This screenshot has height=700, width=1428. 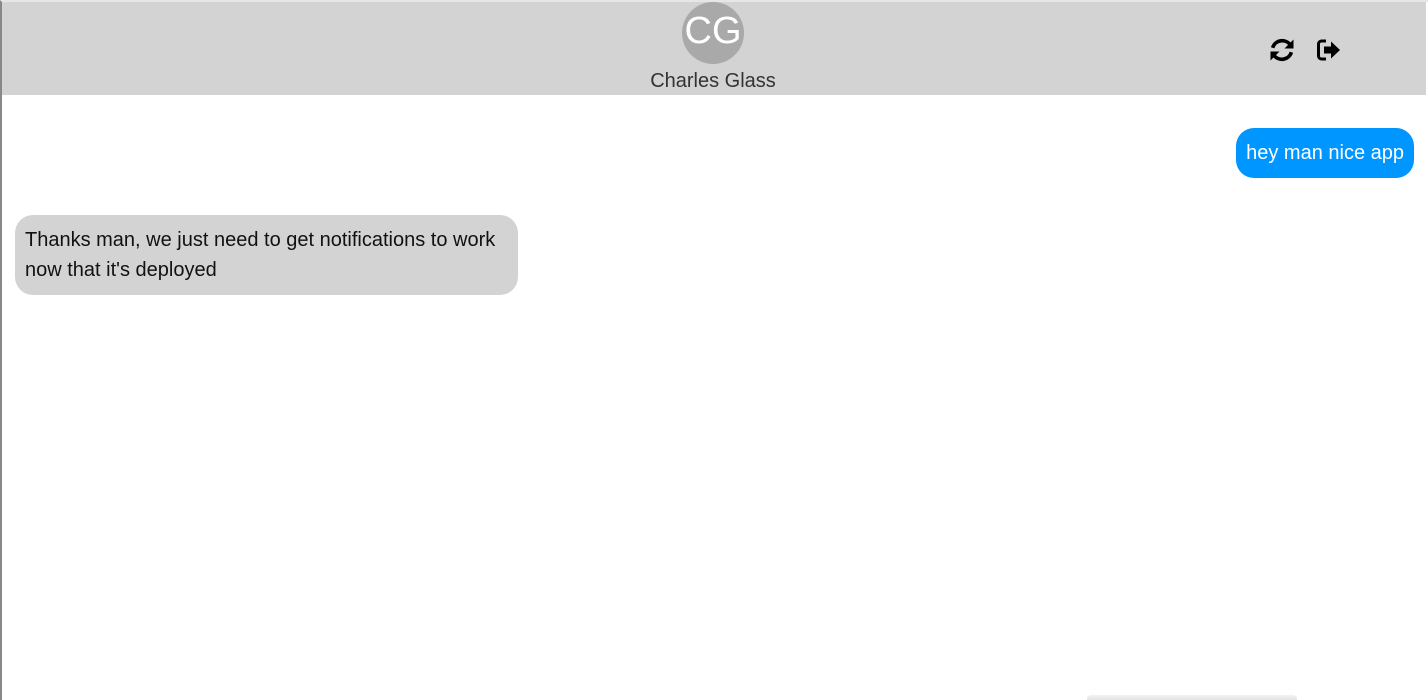 I want to click on avatar: CG, so click(x=713, y=33).